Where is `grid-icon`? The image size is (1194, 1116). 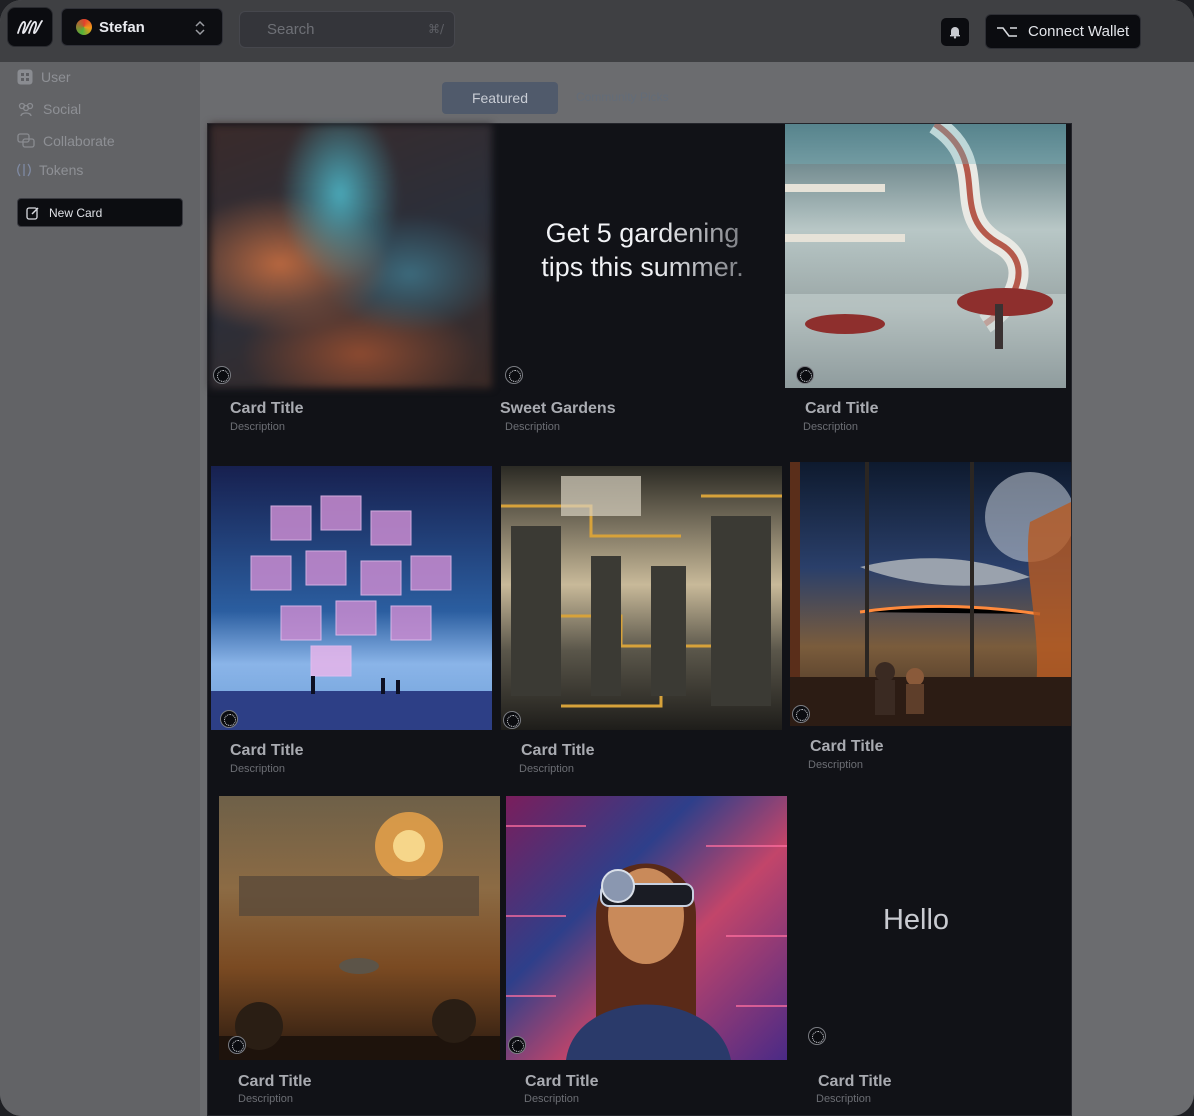
grid-icon is located at coordinates (25, 77).